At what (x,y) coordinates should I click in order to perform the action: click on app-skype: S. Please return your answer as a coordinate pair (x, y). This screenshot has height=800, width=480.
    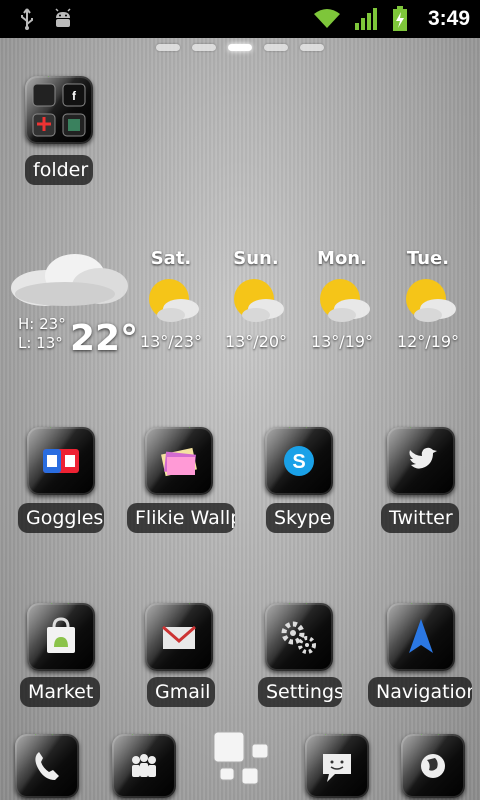
    Looking at the image, I should click on (299, 461).